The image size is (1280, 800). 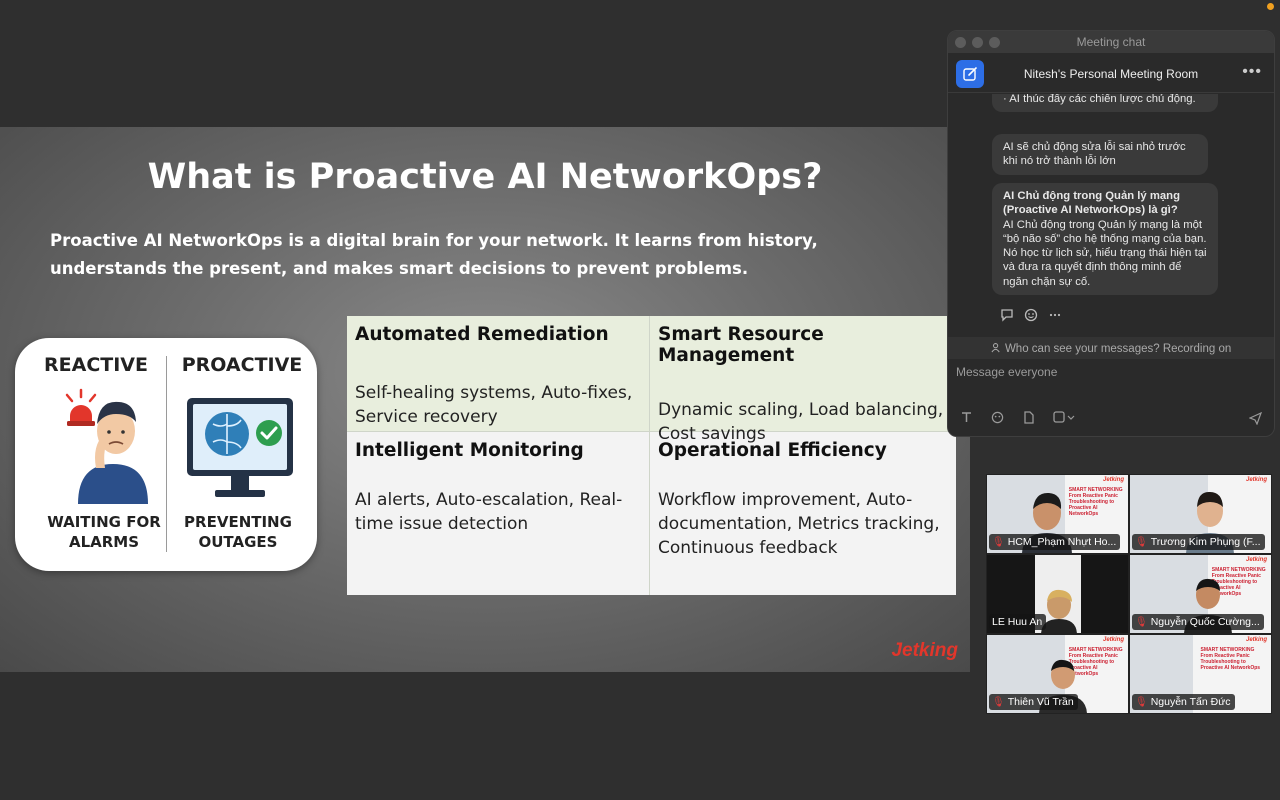 I want to click on chat-titlebar: Meeting chat, so click(x=1111, y=42).